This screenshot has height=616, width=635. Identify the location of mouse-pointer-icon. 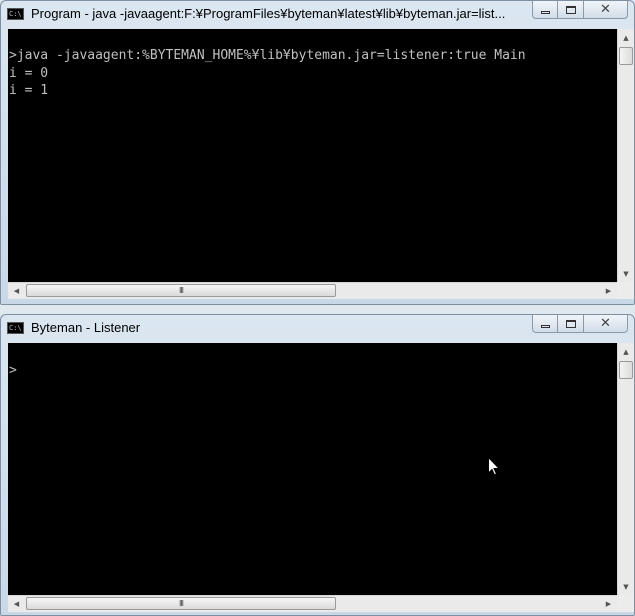
(494, 466).